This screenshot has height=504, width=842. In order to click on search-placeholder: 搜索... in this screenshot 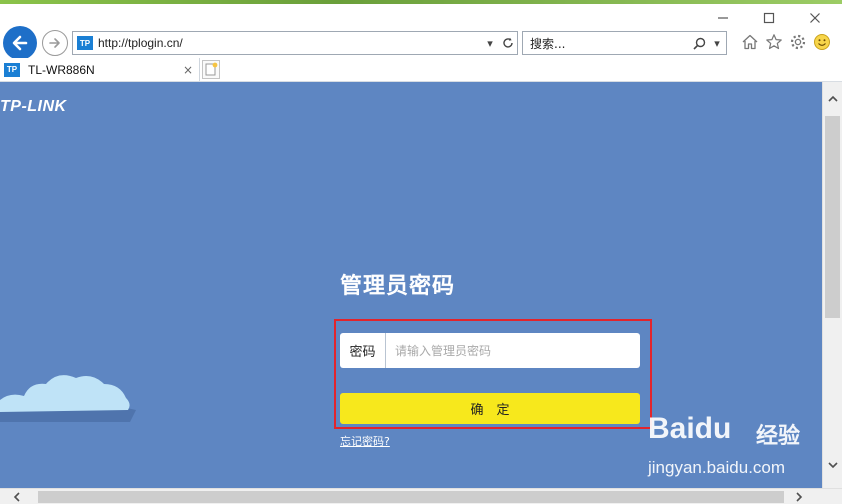, I will do `click(606, 43)`.